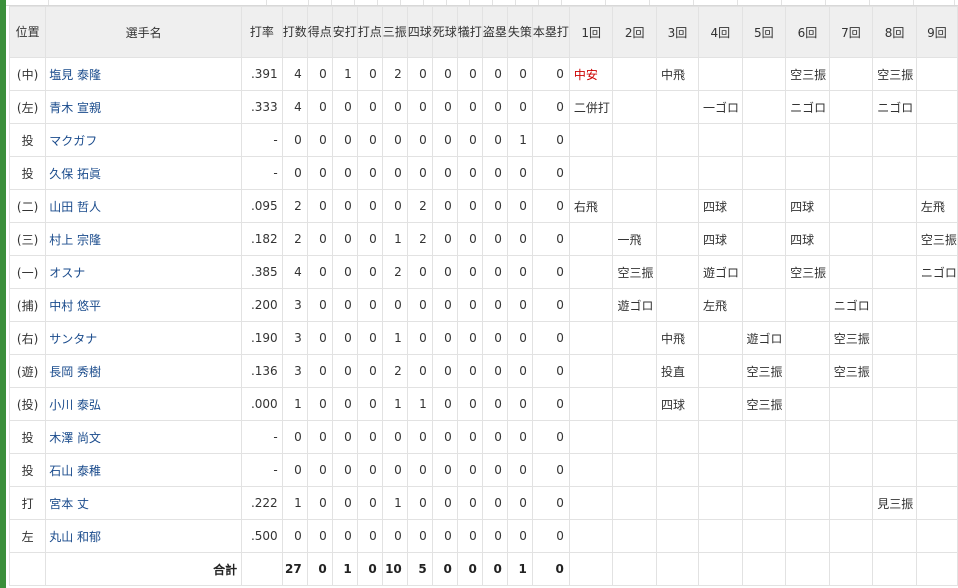 The height and width of the screenshot is (588, 958). Describe the element at coordinates (894, 503) in the screenshot. I see `inning-result-cell: 見三振` at that location.